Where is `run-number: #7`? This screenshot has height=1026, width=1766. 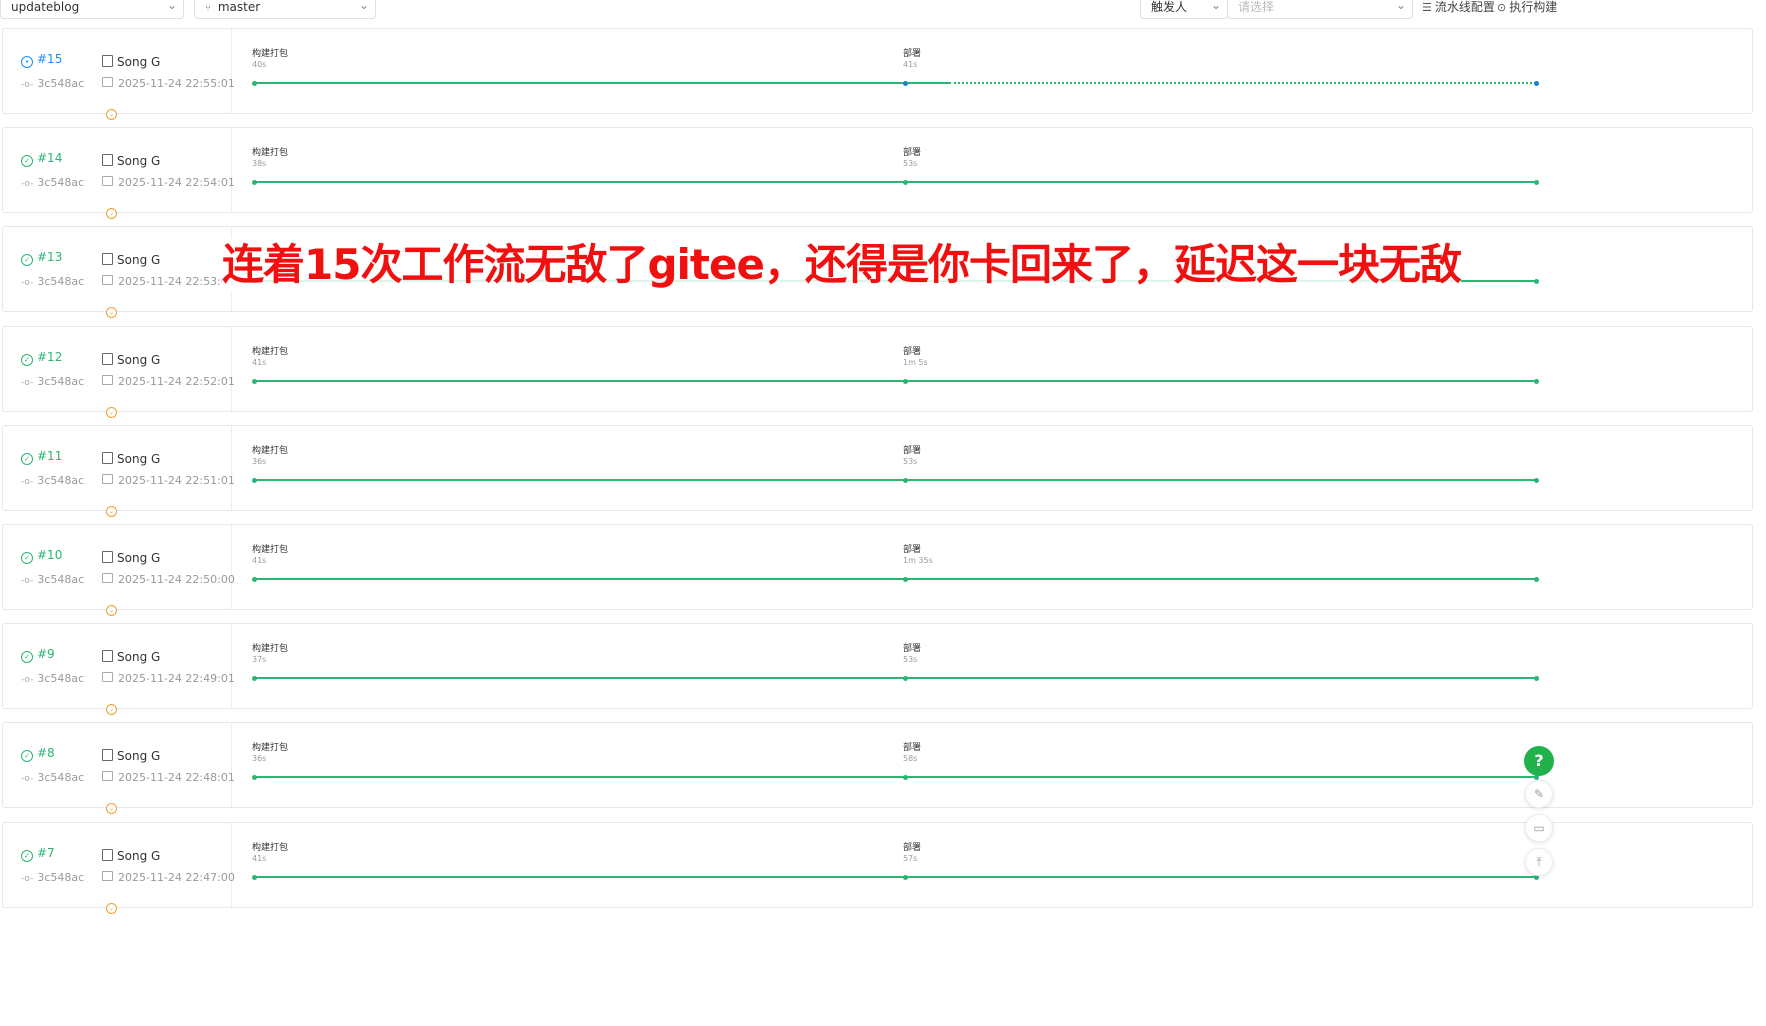 run-number: #7 is located at coordinates (46, 853).